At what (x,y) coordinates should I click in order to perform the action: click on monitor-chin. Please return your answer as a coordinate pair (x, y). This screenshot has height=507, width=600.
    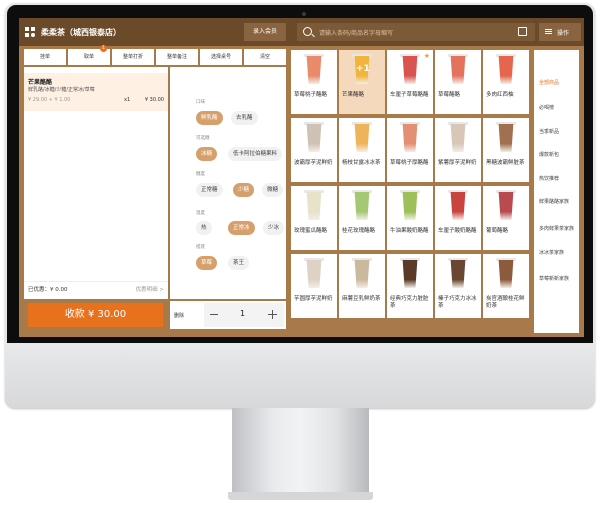
    Looking at the image, I should click on (300, 375).